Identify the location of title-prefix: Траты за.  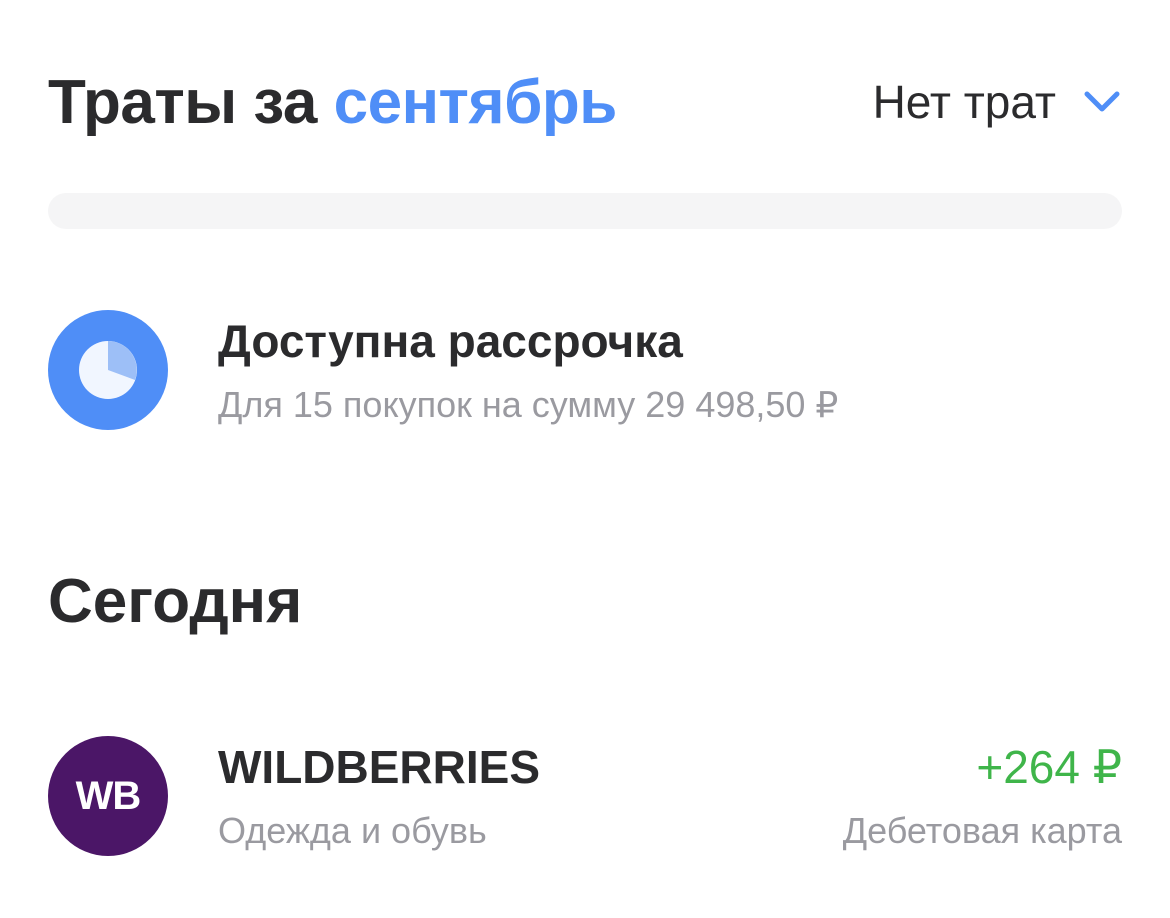
(182, 102).